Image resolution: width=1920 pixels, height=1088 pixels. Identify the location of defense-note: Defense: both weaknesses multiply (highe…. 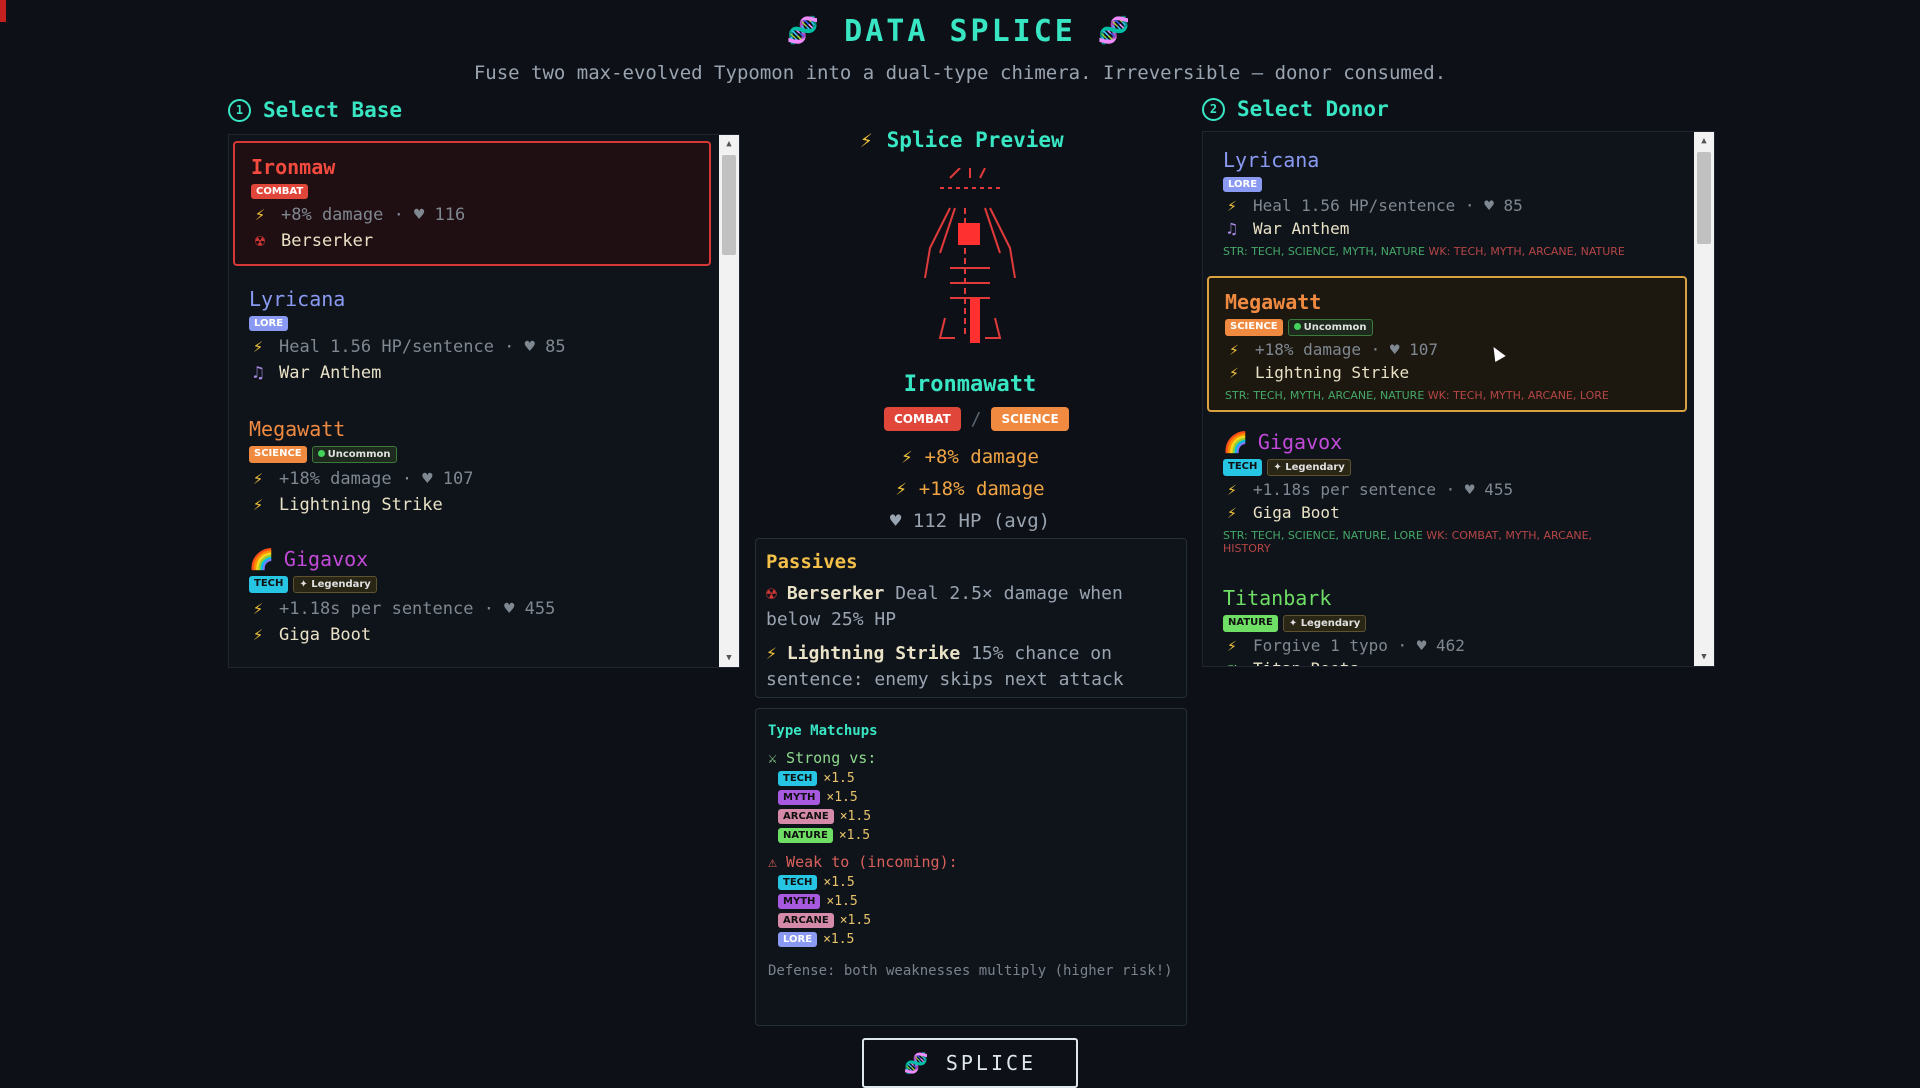
(970, 971).